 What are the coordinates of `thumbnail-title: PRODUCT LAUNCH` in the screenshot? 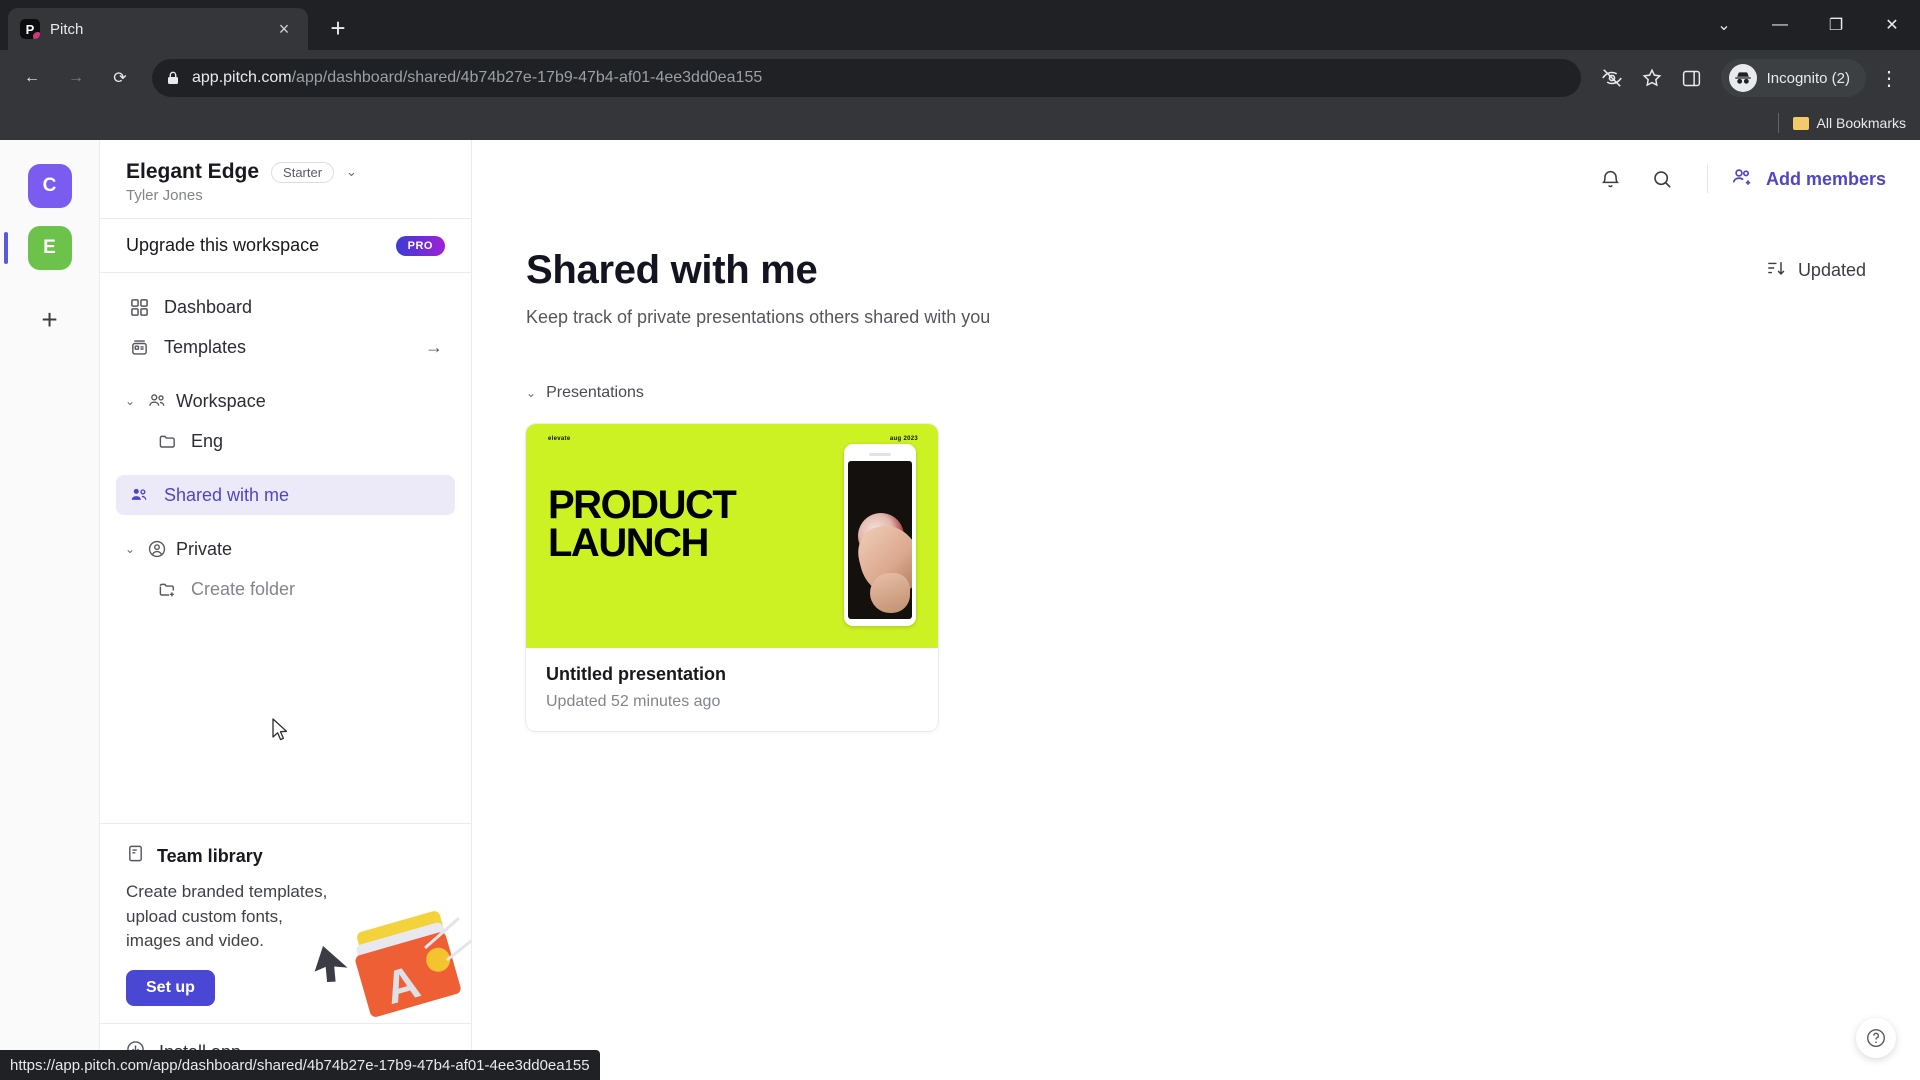 It's located at (642, 524).